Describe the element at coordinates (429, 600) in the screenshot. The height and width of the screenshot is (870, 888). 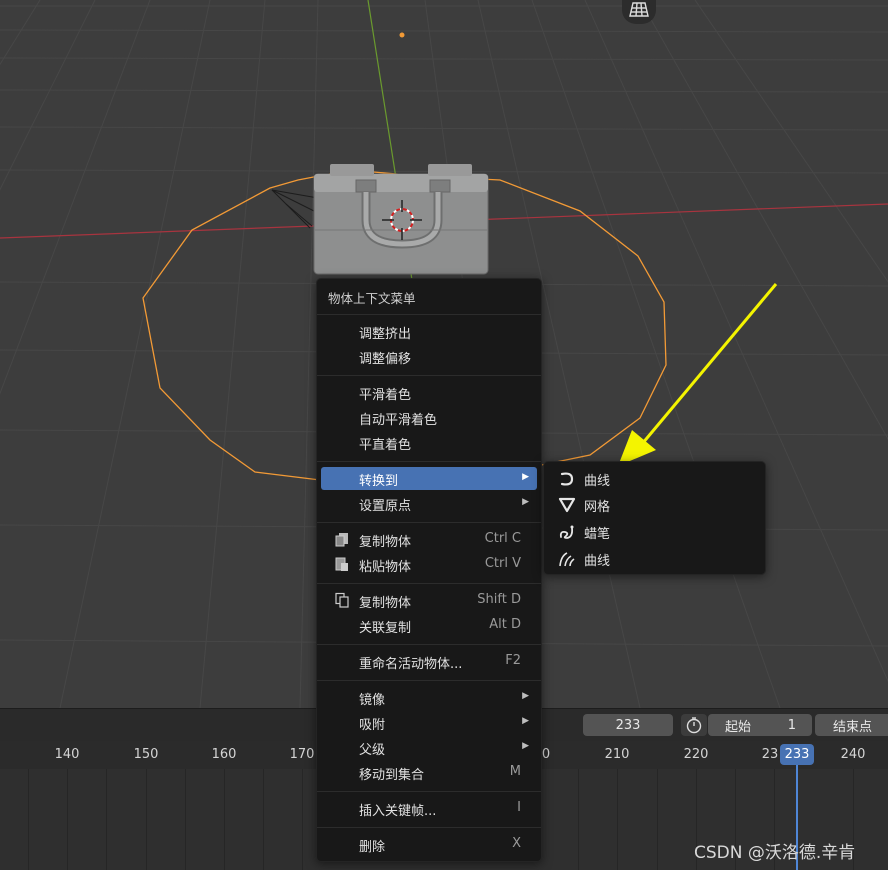
I see `menu-item-duplicate-objects: 复制物体 Shift D` at that location.